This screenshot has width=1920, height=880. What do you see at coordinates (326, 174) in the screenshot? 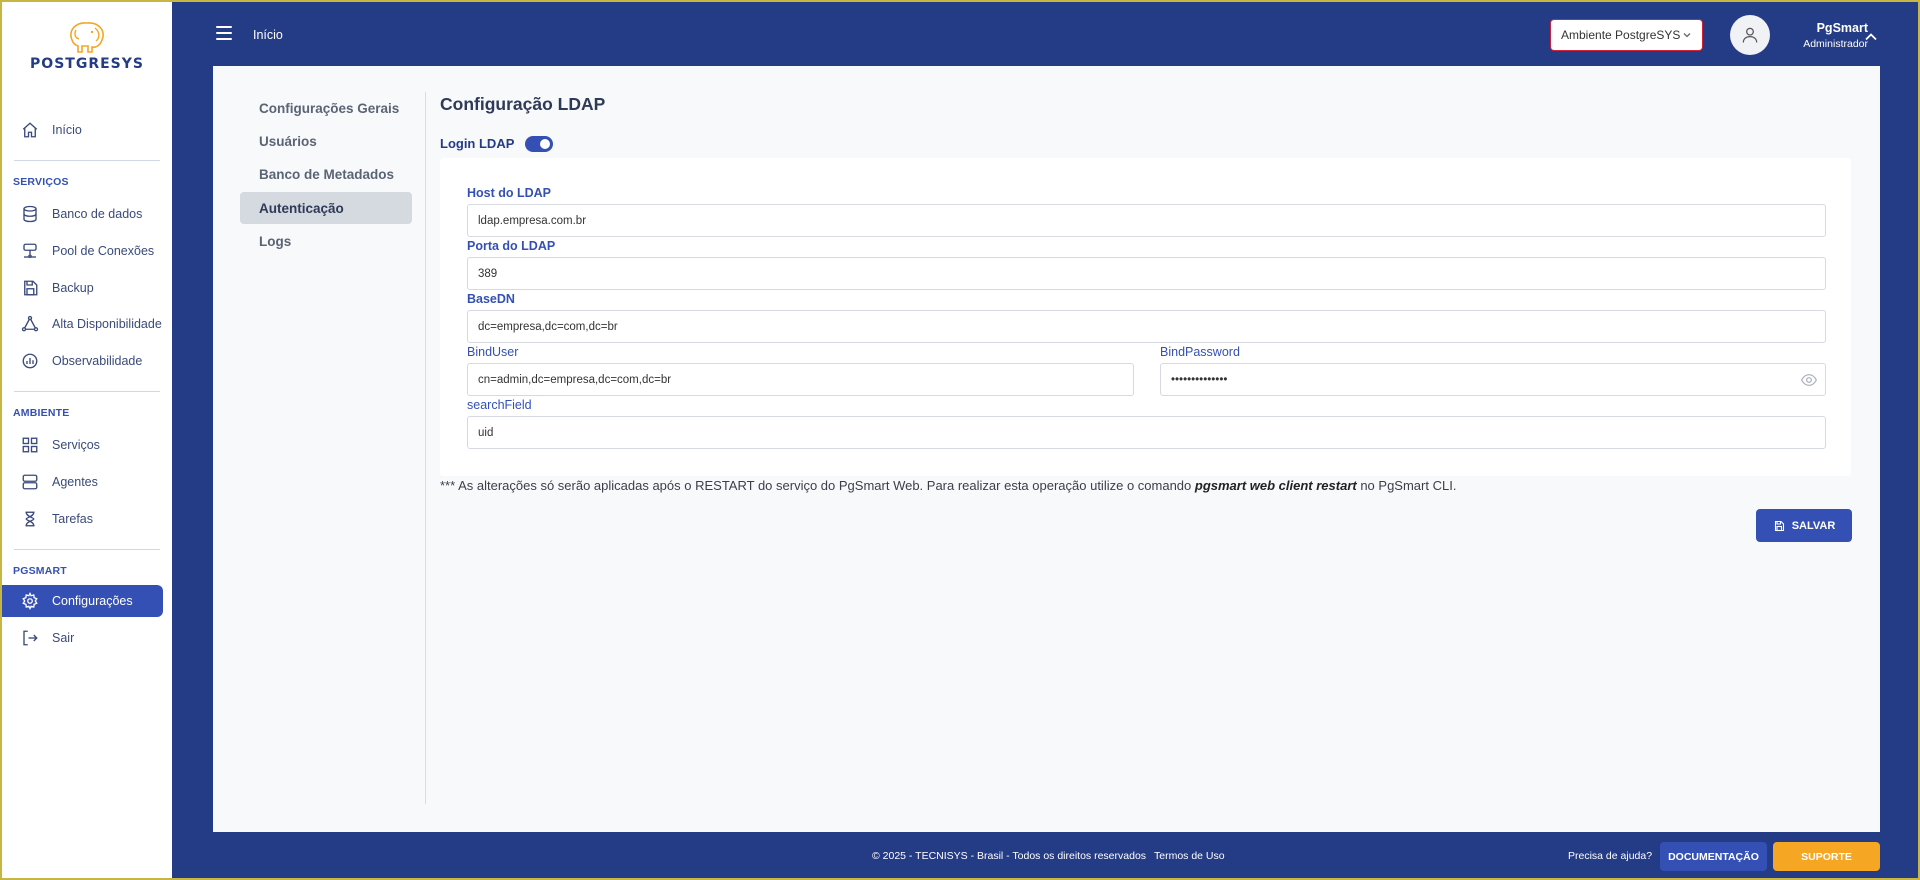
I see `settings-nav-banco-de-metadados: Banco de Metadados` at bounding box center [326, 174].